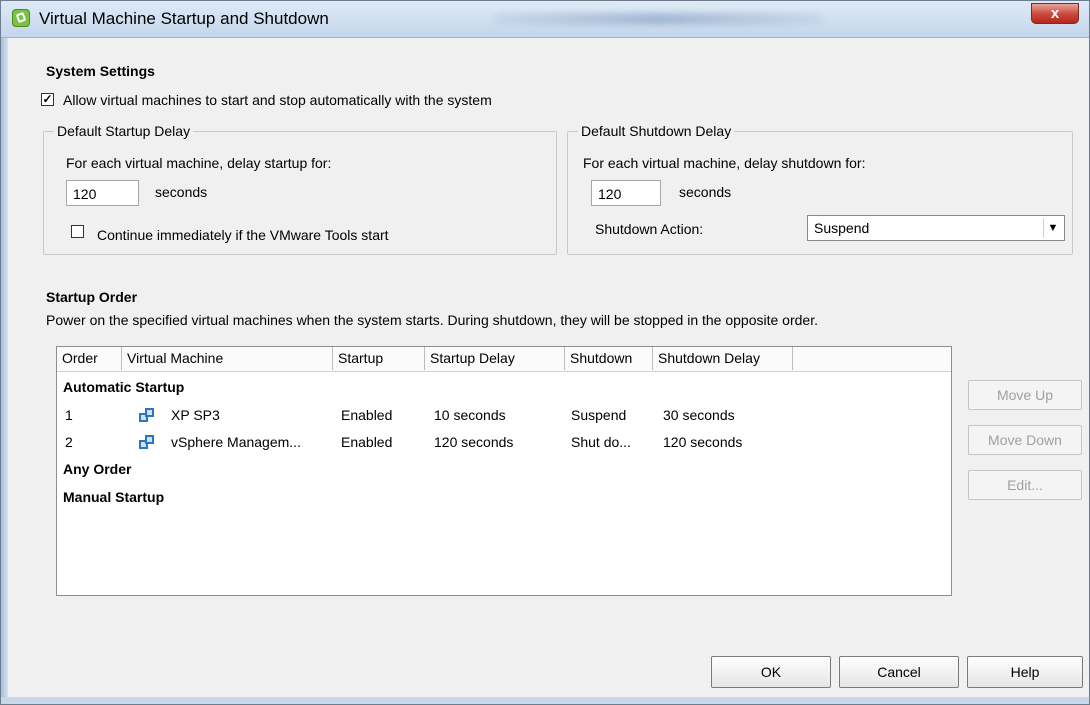 This screenshot has height=705, width=1090. What do you see at coordinates (195, 415) in the screenshot?
I see `row-vm-name: XP SP3` at bounding box center [195, 415].